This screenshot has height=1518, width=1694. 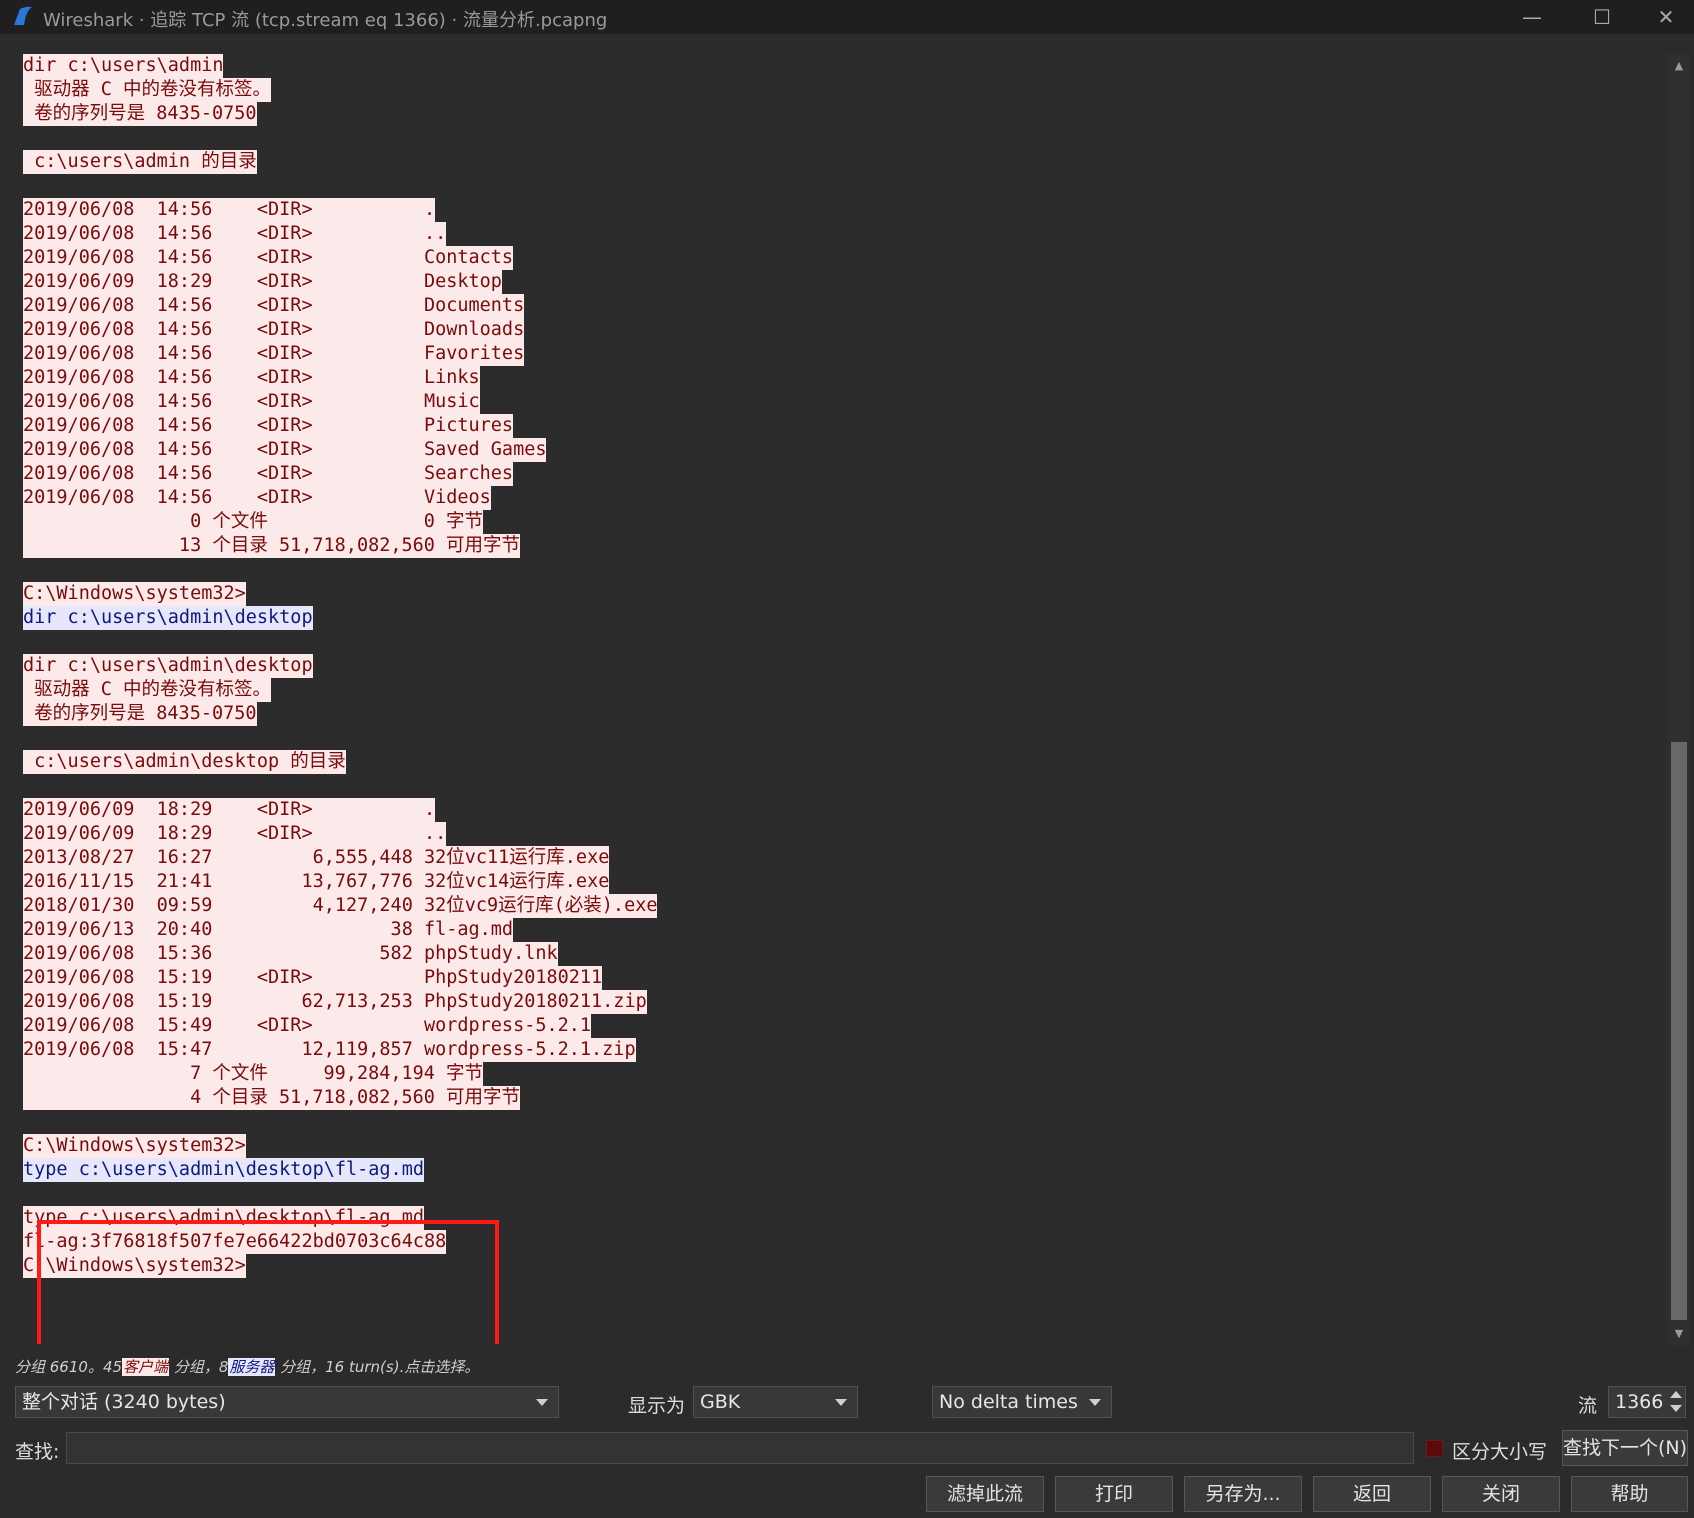 I want to click on conversation-select: 整个对话 (3240 bytes), so click(x=287, y=1402).